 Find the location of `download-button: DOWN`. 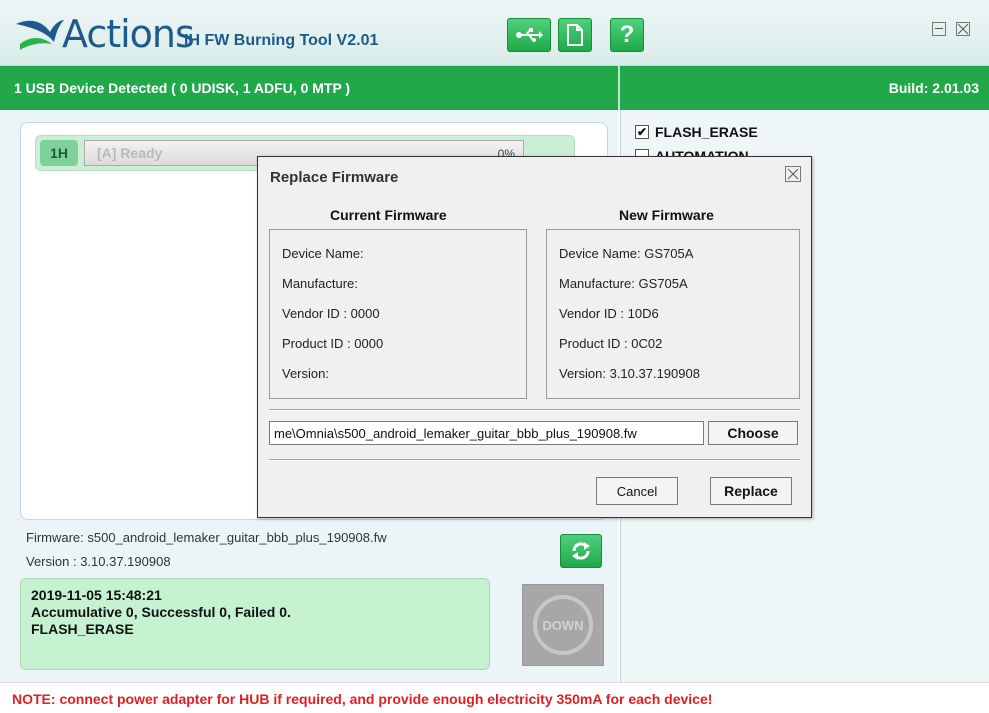

download-button: DOWN is located at coordinates (563, 625).